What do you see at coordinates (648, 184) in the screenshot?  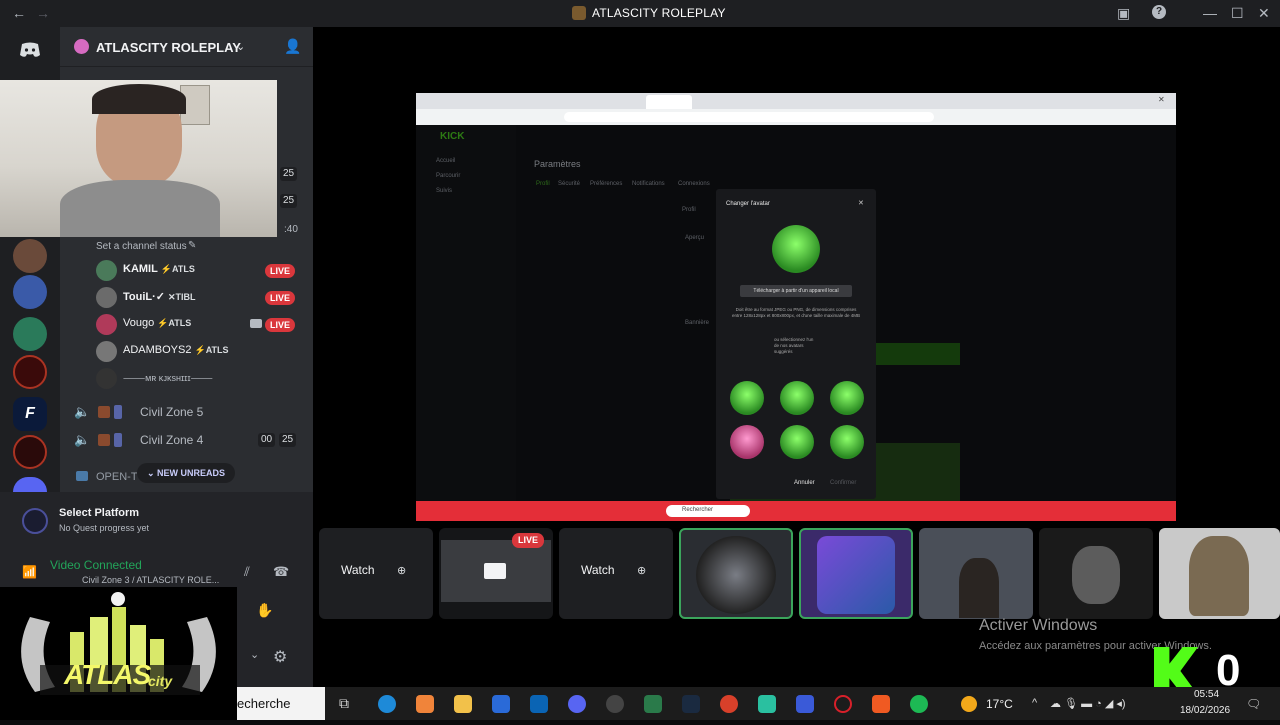 I see `tab-notifications: Notifications` at bounding box center [648, 184].